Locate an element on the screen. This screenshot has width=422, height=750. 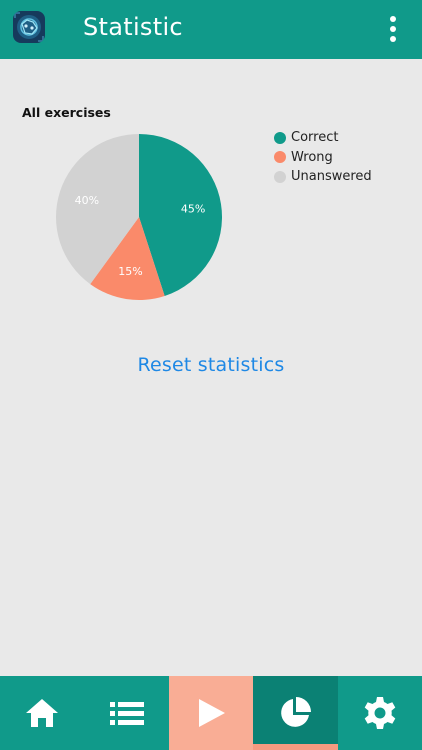
list-icon is located at coordinates (126, 713).